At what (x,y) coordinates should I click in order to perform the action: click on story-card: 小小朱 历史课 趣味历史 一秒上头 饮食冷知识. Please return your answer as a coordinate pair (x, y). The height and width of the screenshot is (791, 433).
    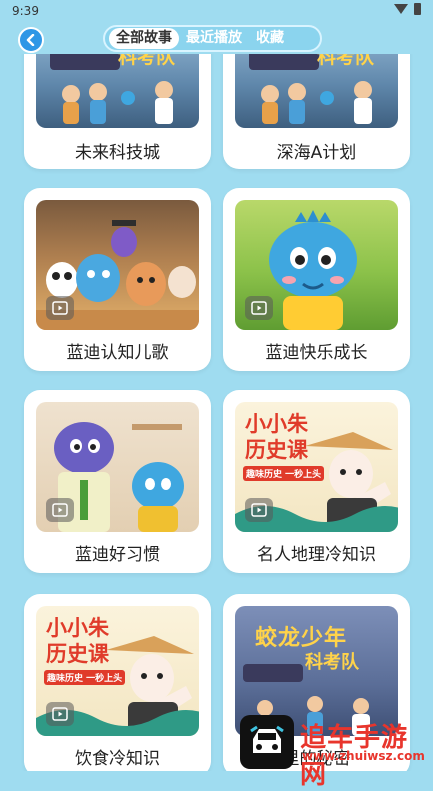
    Looking at the image, I should click on (117, 682).